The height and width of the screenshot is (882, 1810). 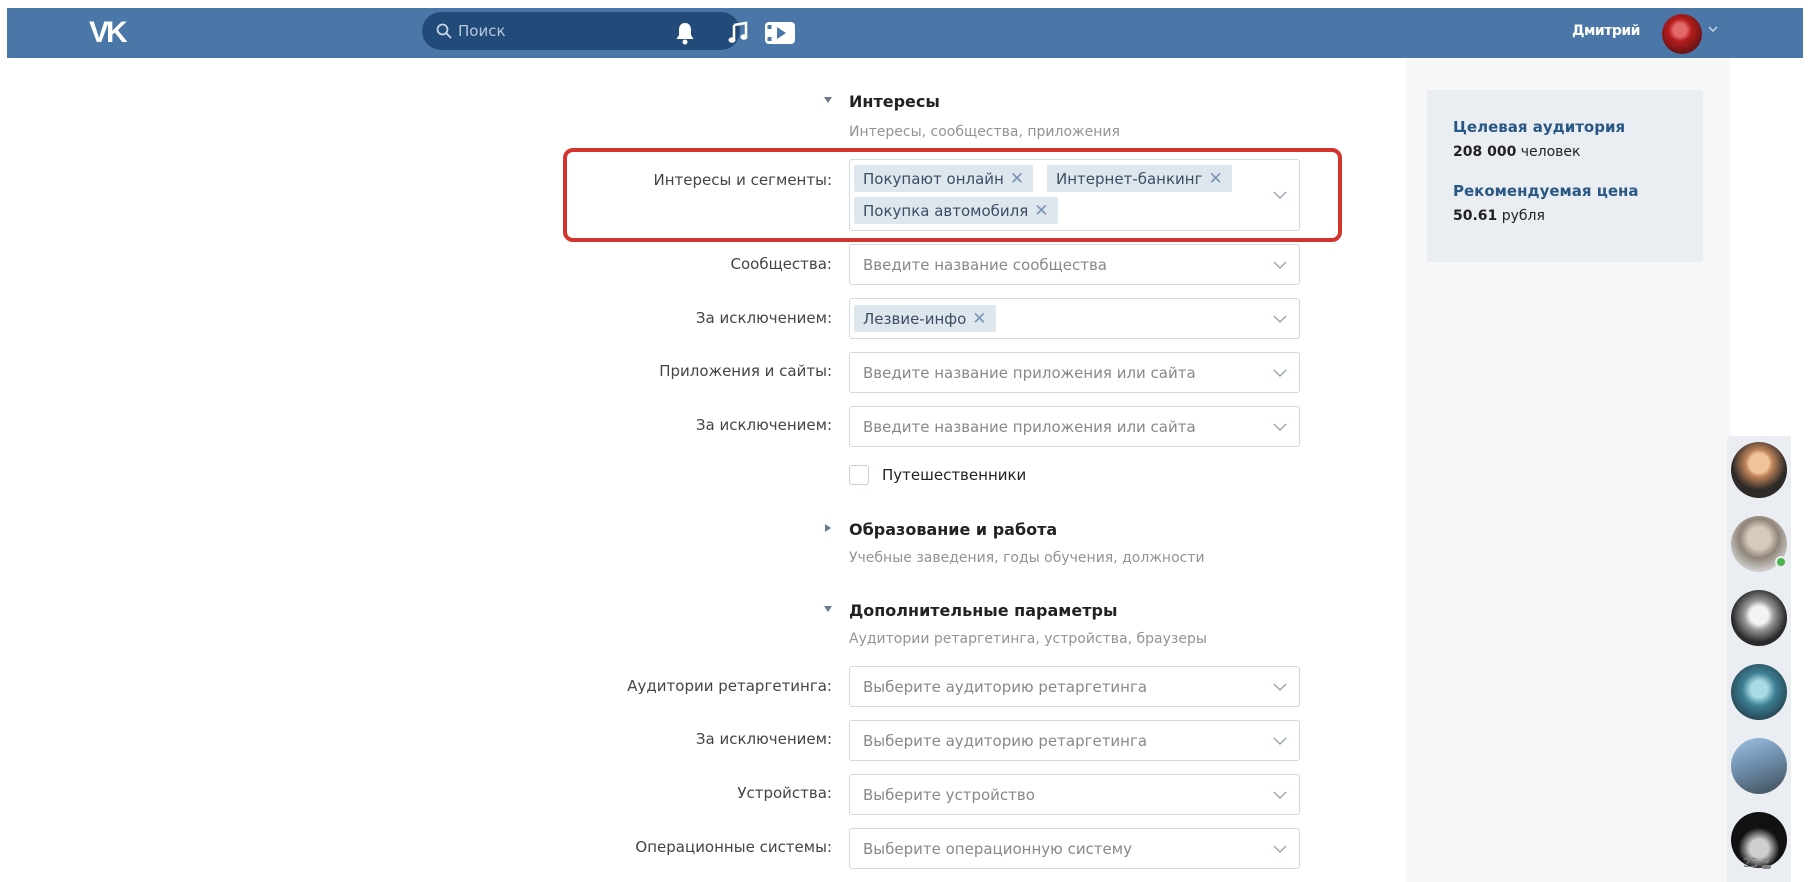 I want to click on retargeting-except-field: Выберите аудиторию ретаргетинга, so click(x=1074, y=740).